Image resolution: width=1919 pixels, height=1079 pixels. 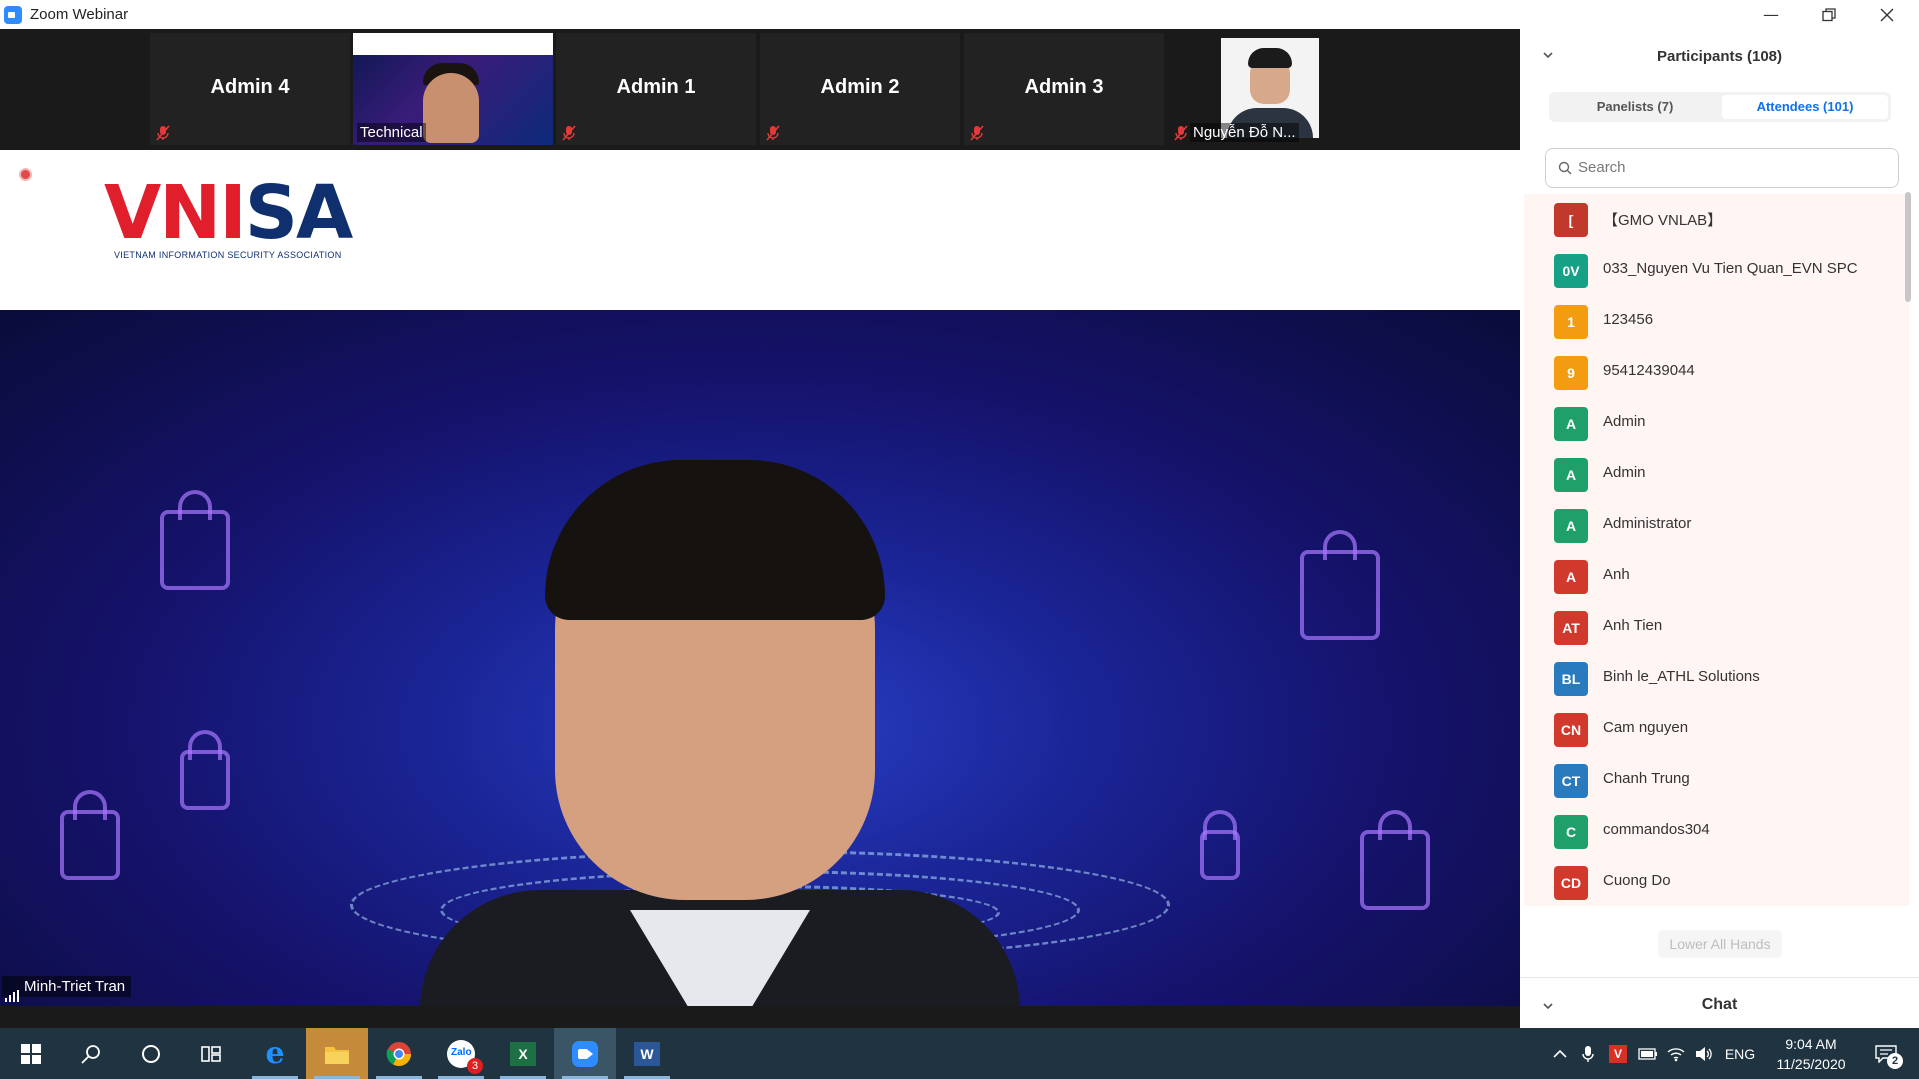 What do you see at coordinates (275, 1053) in the screenshot?
I see `edge-icon: e` at bounding box center [275, 1053].